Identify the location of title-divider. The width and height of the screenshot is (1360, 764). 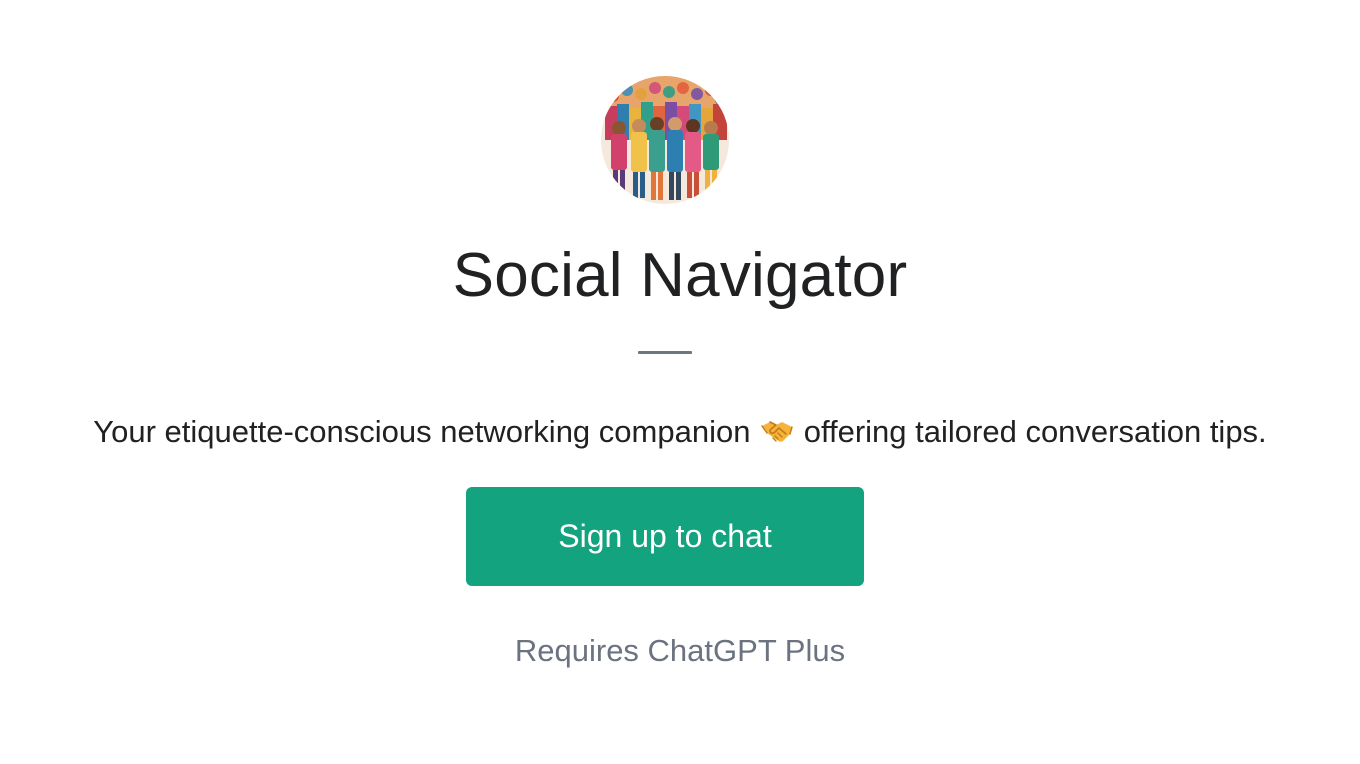
(665, 352).